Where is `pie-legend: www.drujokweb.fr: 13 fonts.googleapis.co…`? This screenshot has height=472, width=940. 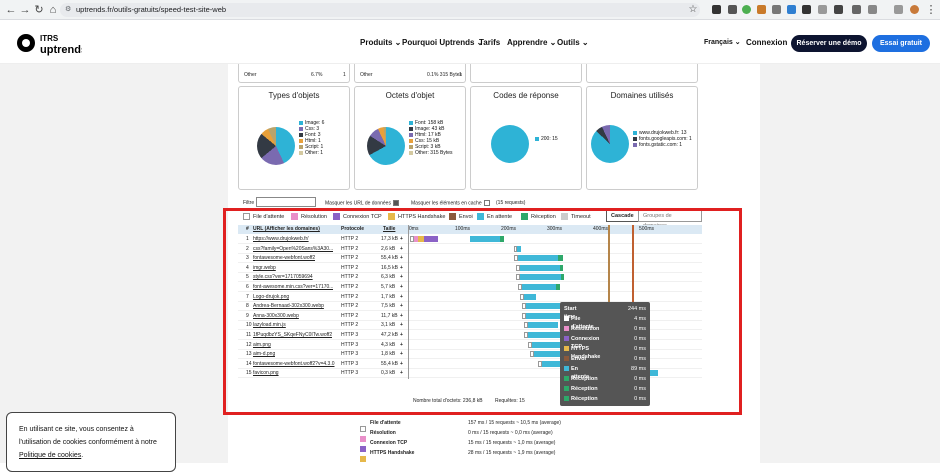
pie-legend: www.drujokweb.fr: 13 fonts.googleapis.co… is located at coordinates (662, 139).